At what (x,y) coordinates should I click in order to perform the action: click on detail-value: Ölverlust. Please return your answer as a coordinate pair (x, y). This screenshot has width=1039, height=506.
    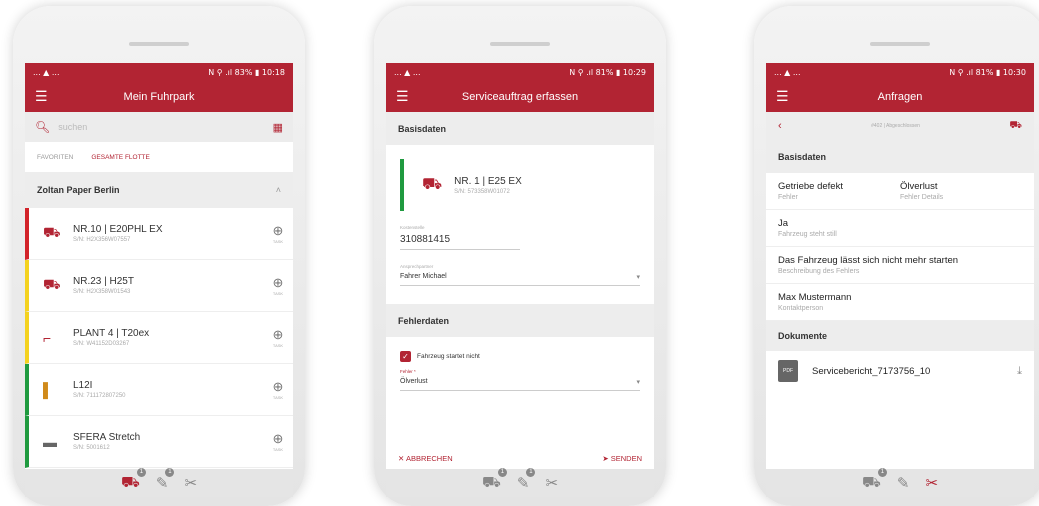
    Looking at the image, I should click on (919, 186).